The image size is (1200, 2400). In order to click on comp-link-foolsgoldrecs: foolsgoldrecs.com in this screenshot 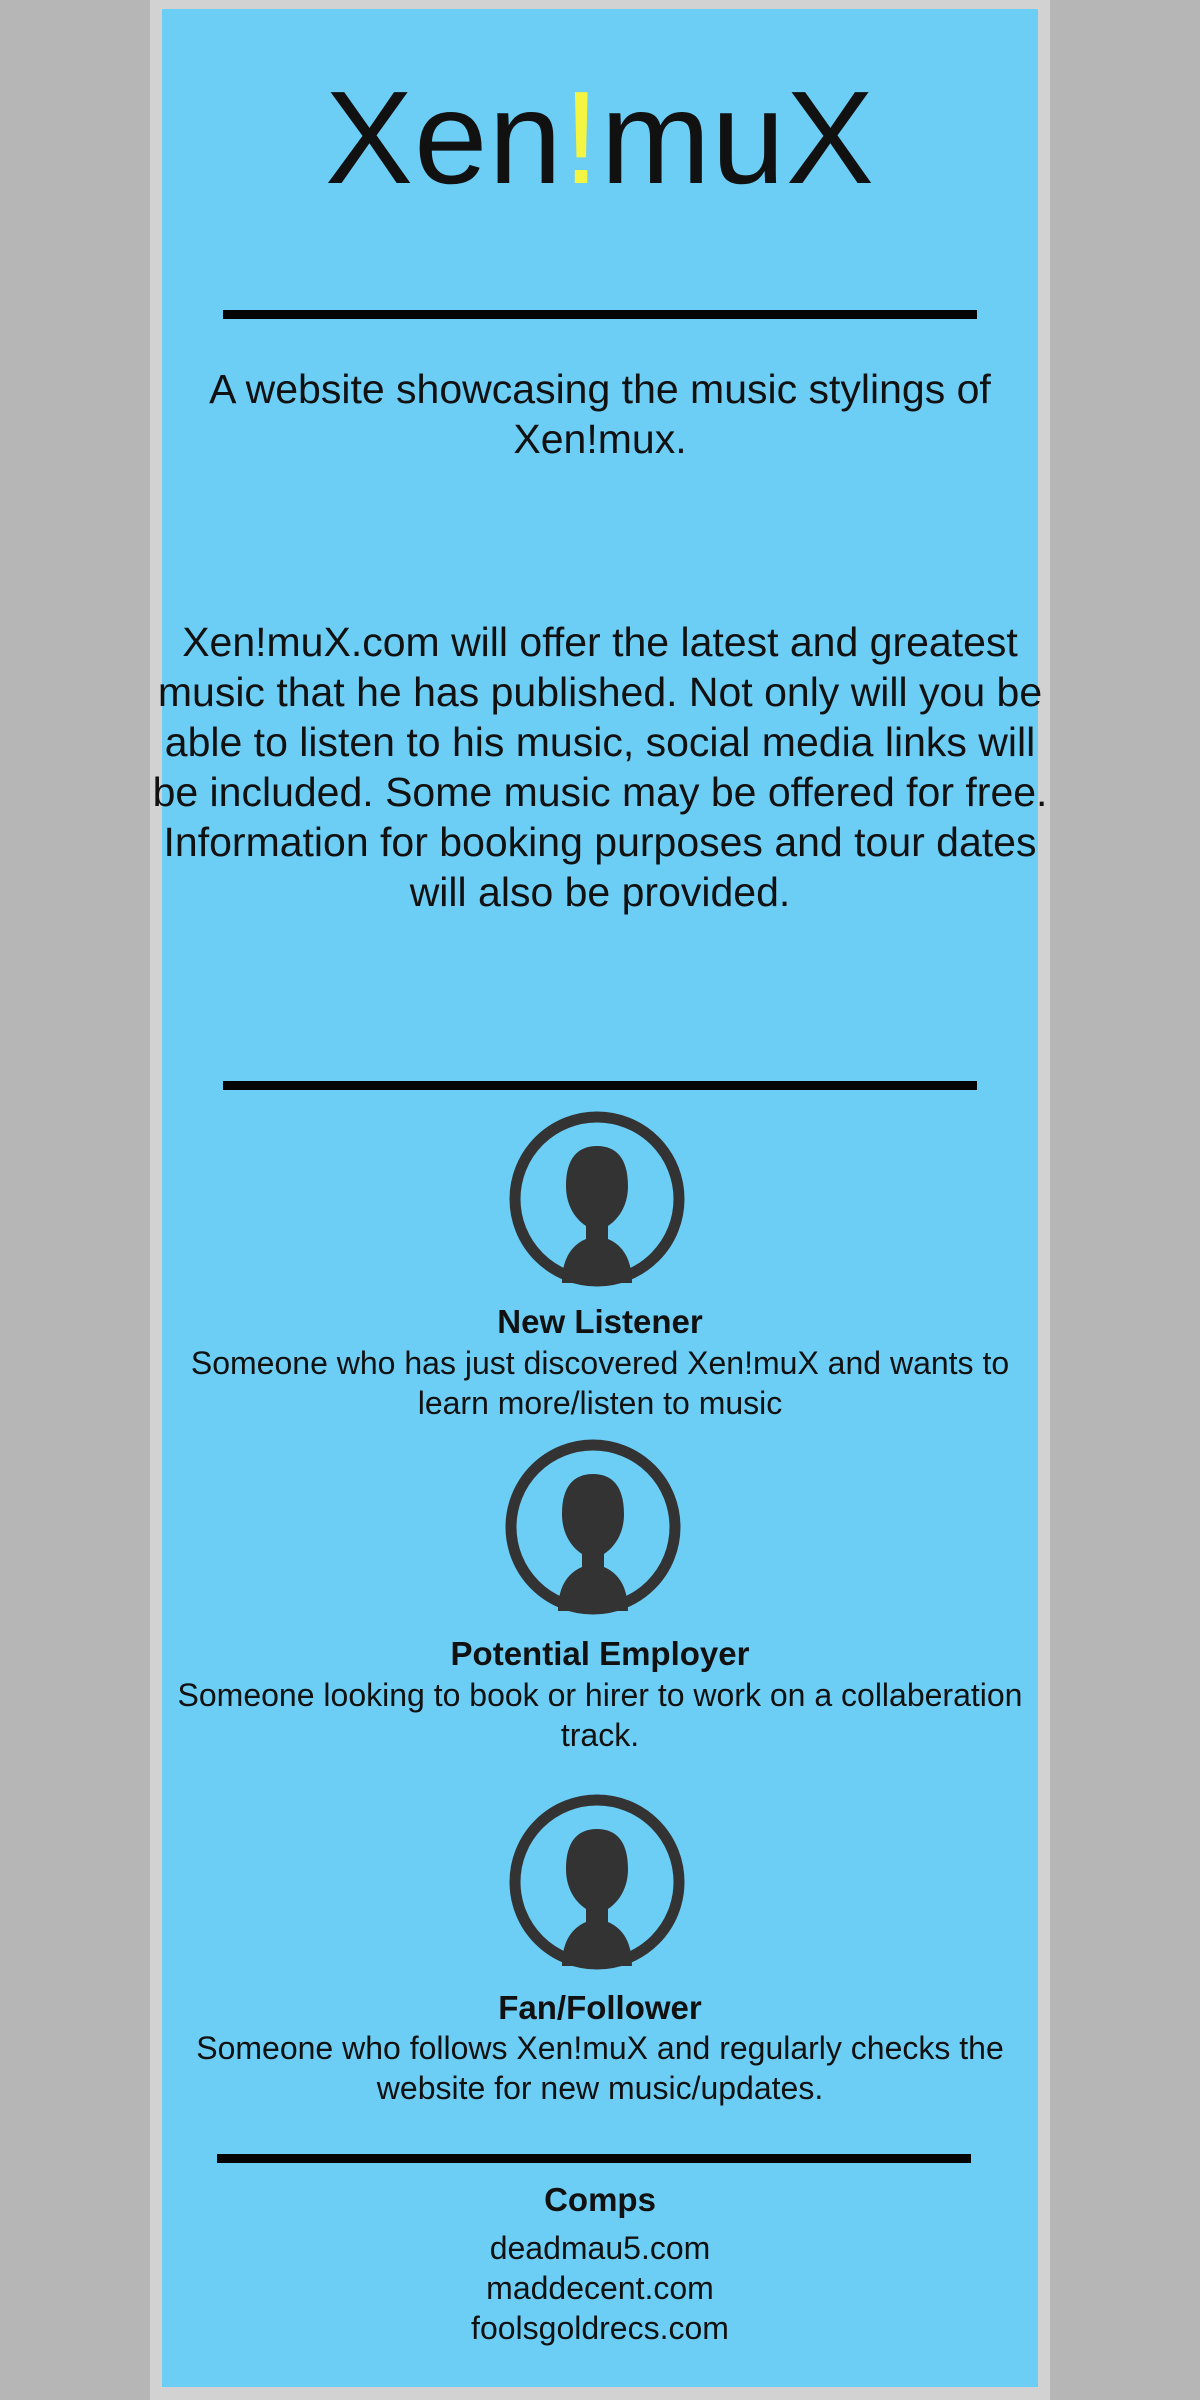, I will do `click(600, 2328)`.